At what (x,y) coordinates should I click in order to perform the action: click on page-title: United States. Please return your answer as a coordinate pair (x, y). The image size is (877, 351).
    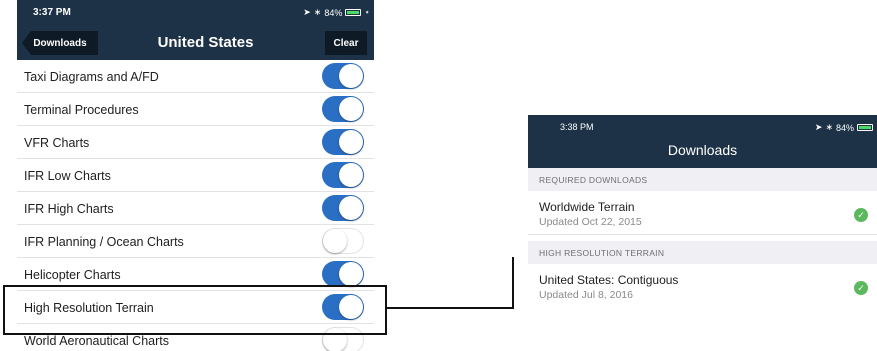
    Looking at the image, I should click on (205, 42).